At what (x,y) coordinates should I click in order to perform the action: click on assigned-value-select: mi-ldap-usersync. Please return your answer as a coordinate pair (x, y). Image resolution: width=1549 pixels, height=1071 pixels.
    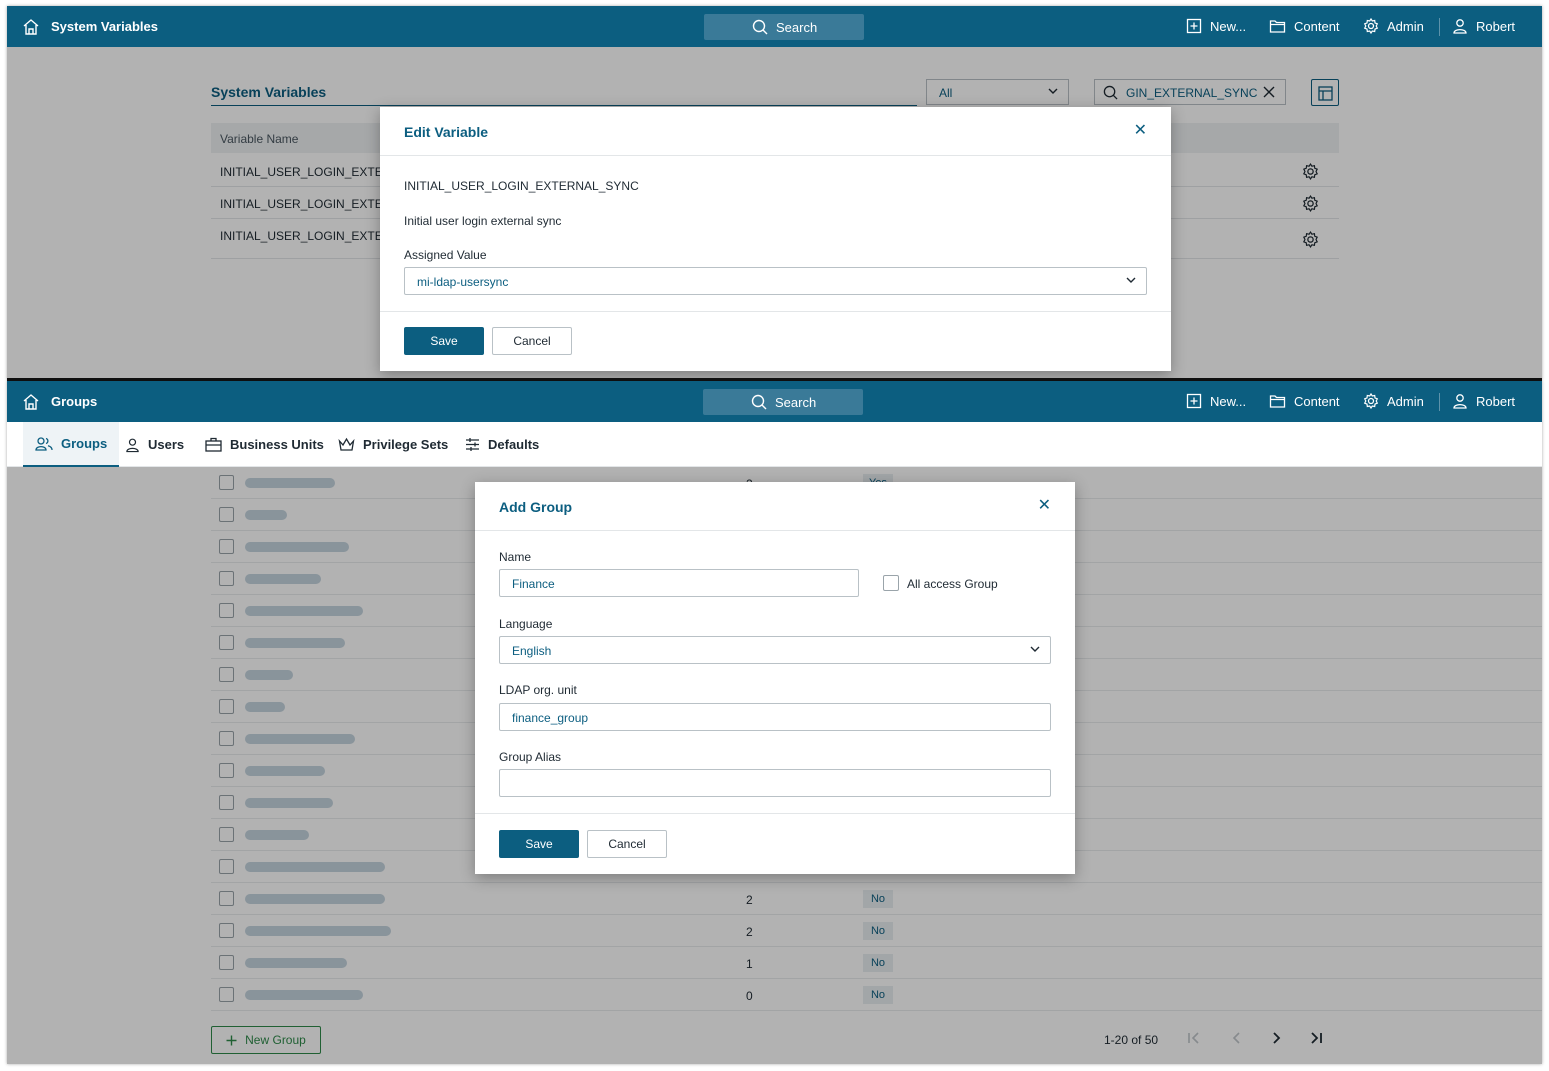
    Looking at the image, I should click on (775, 281).